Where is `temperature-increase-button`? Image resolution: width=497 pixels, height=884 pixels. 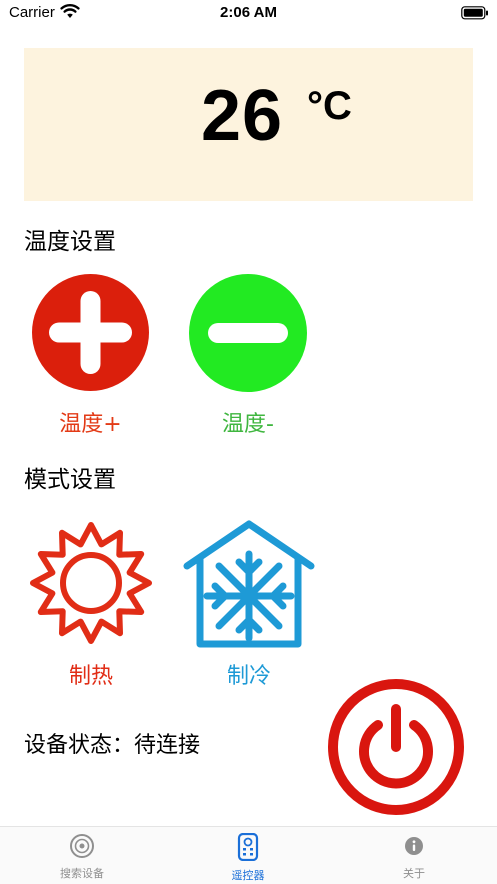
temperature-increase-button is located at coordinates (90, 332).